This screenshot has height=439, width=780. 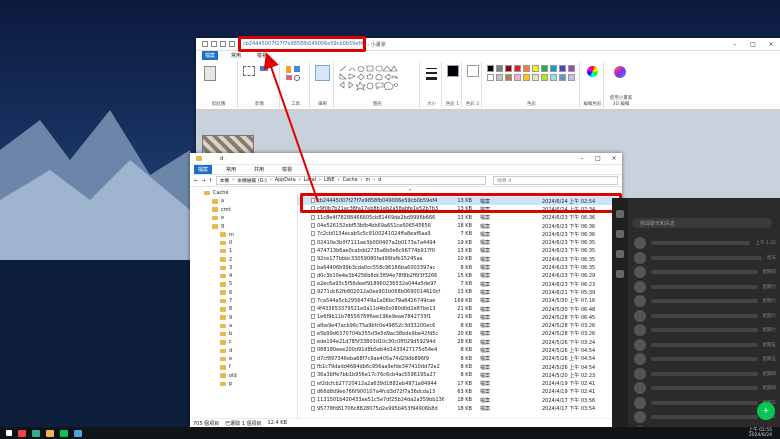 I want to click on chat-list-item: 昨天, so click(x=705, y=258).